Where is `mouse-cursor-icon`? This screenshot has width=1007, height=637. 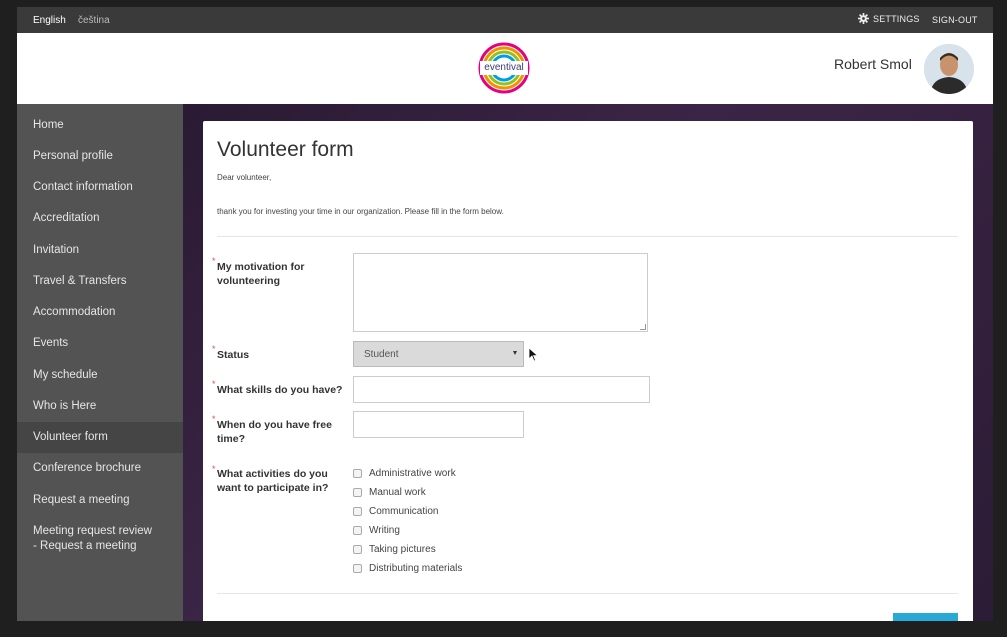
mouse-cursor-icon is located at coordinates (533, 355).